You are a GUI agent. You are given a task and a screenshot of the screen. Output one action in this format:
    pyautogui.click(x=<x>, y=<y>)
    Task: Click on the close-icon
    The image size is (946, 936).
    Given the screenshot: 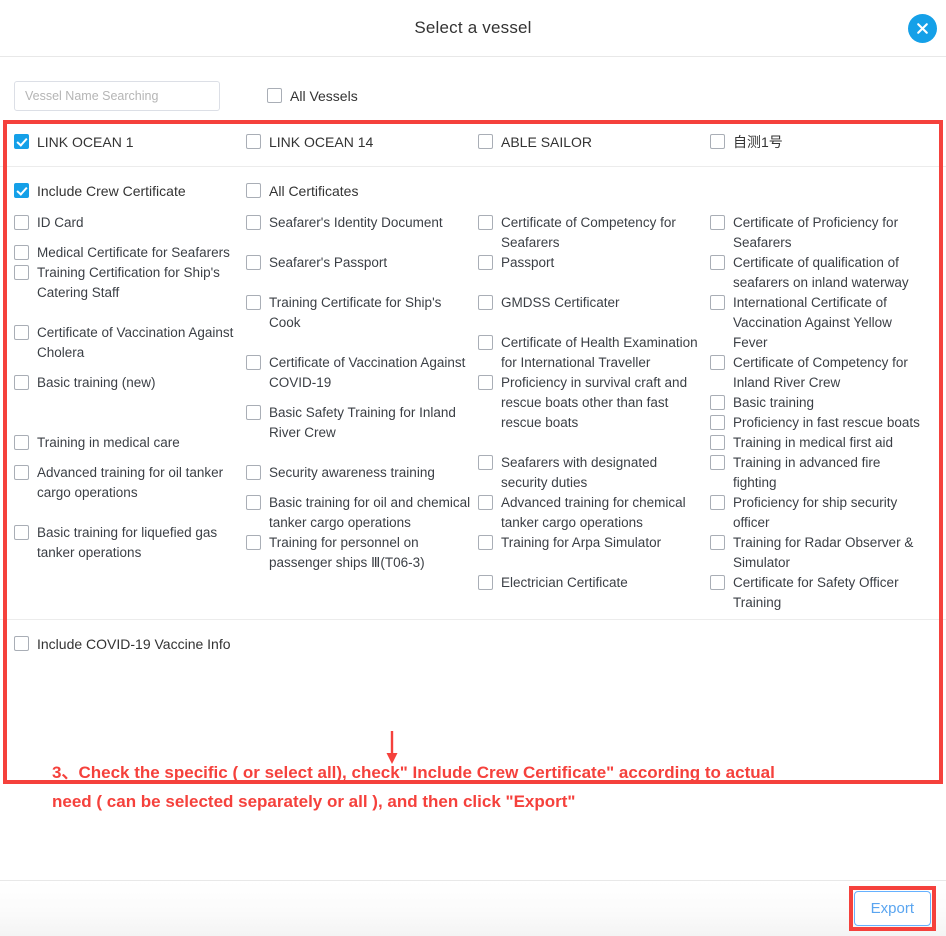 What is the action you would take?
    pyautogui.click(x=922, y=28)
    